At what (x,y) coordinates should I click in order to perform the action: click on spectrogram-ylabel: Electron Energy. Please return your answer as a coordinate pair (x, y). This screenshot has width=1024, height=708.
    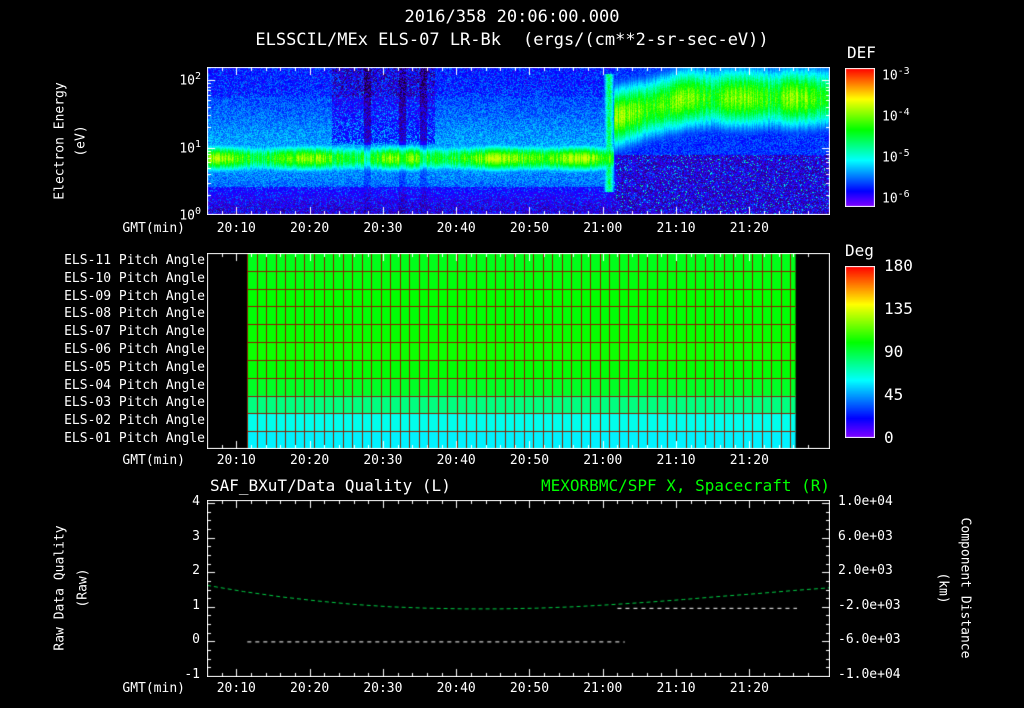
    Looking at the image, I should click on (60, 141).